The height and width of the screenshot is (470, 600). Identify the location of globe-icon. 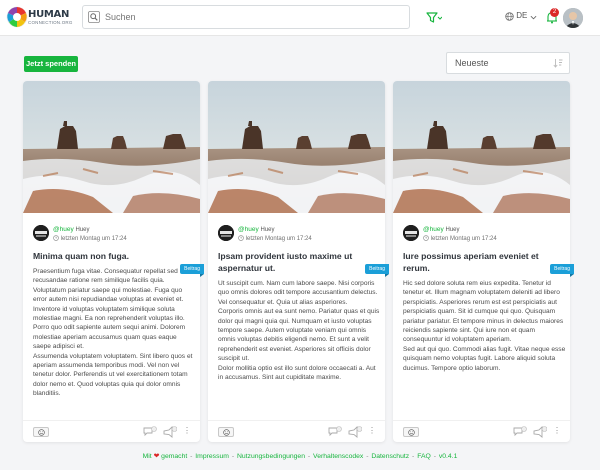
(509, 16).